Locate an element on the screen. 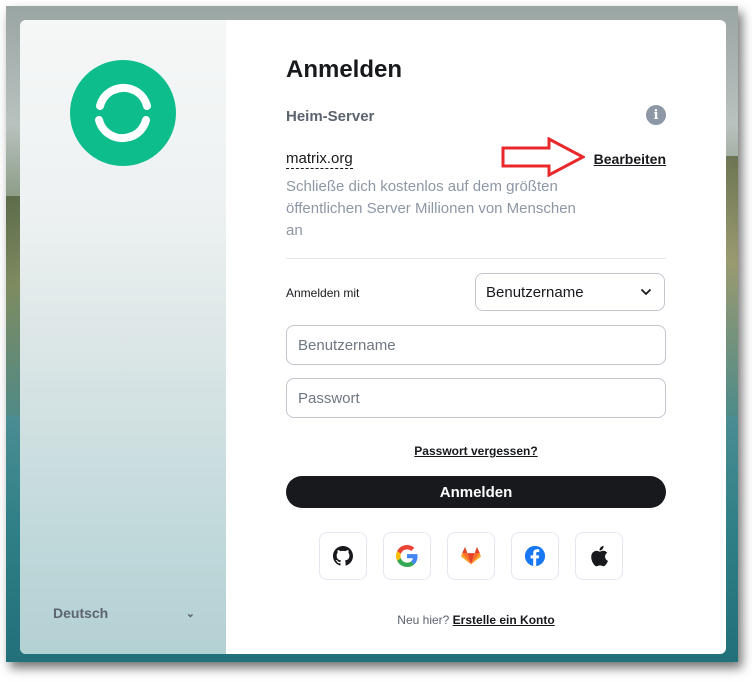  facebook-sso-button is located at coordinates (535, 556).